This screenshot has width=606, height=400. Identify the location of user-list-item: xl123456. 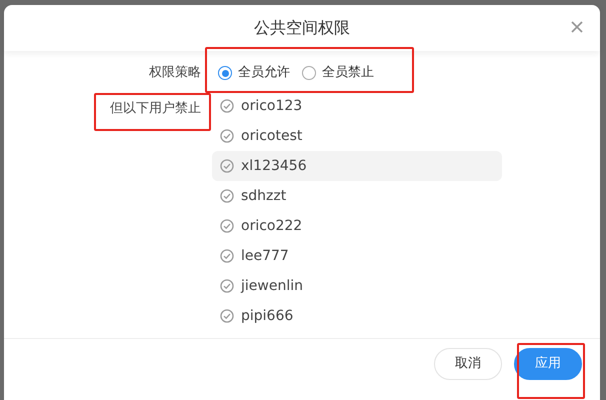
(357, 166).